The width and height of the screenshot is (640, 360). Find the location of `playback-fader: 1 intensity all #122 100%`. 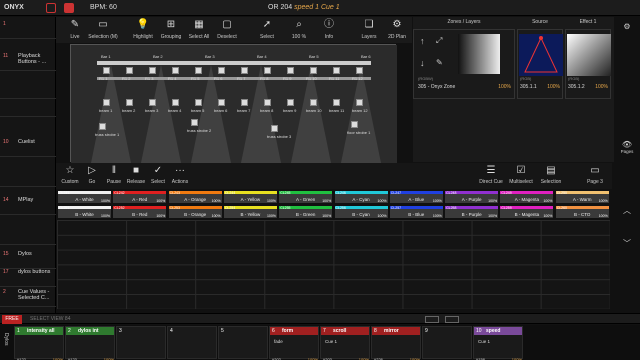

playback-fader: 1 intensity all #122 100% is located at coordinates (39, 343).